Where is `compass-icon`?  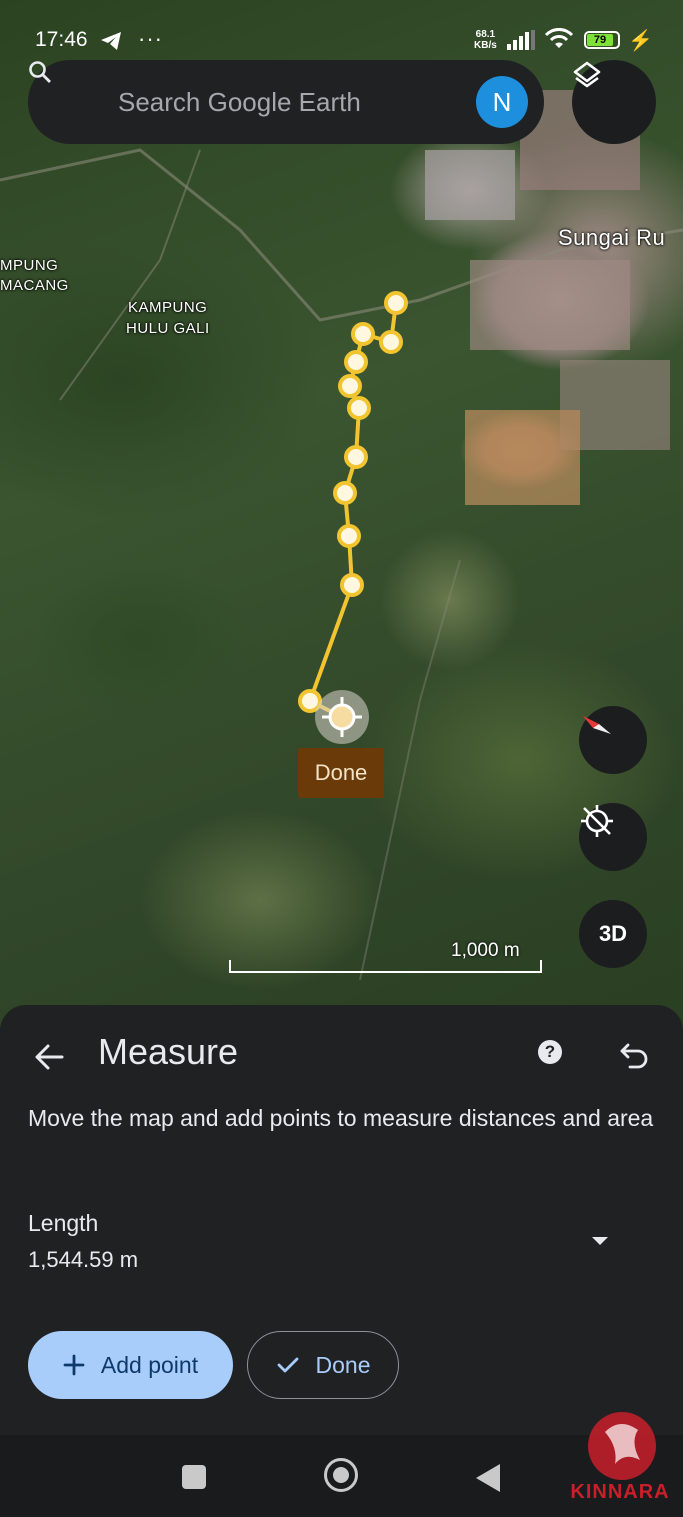 compass-icon is located at coordinates (597, 725).